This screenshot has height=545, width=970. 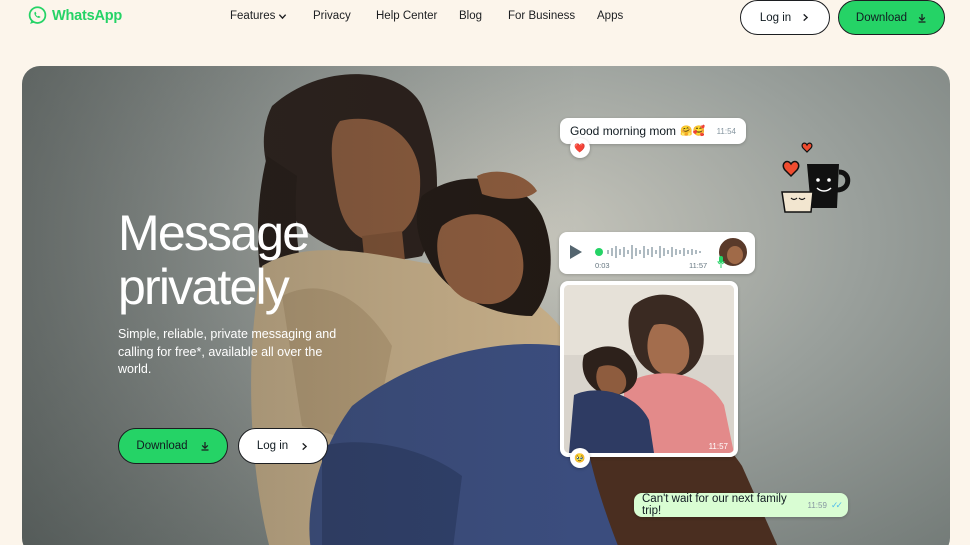 I want to click on coffee-mugs-sticker-icon, so click(x=816, y=177).